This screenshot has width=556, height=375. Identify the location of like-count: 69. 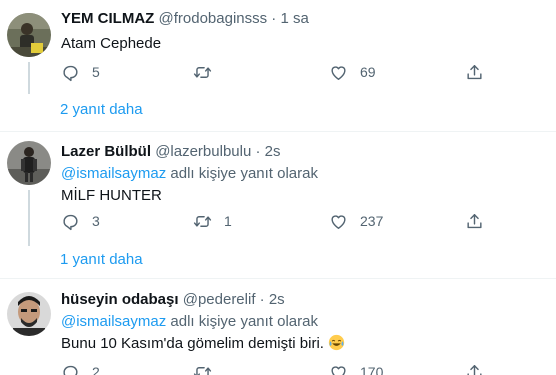
(368, 72).